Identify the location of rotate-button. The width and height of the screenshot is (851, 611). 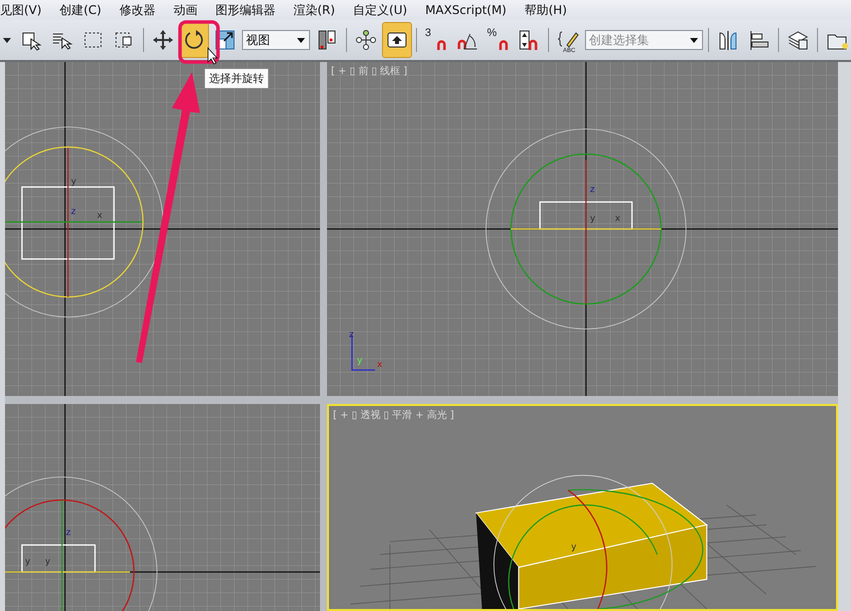
(194, 40).